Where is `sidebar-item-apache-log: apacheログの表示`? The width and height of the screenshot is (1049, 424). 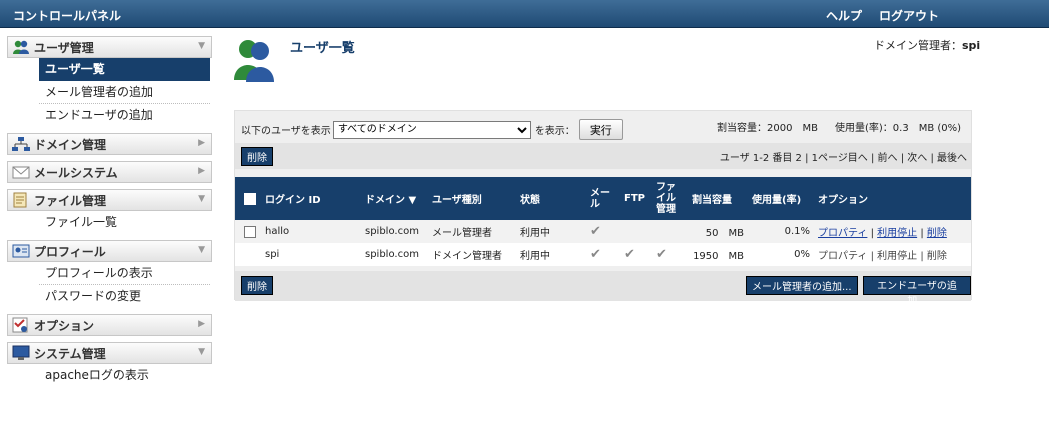 sidebar-item-apache-log: apacheログの表示 is located at coordinates (124, 375).